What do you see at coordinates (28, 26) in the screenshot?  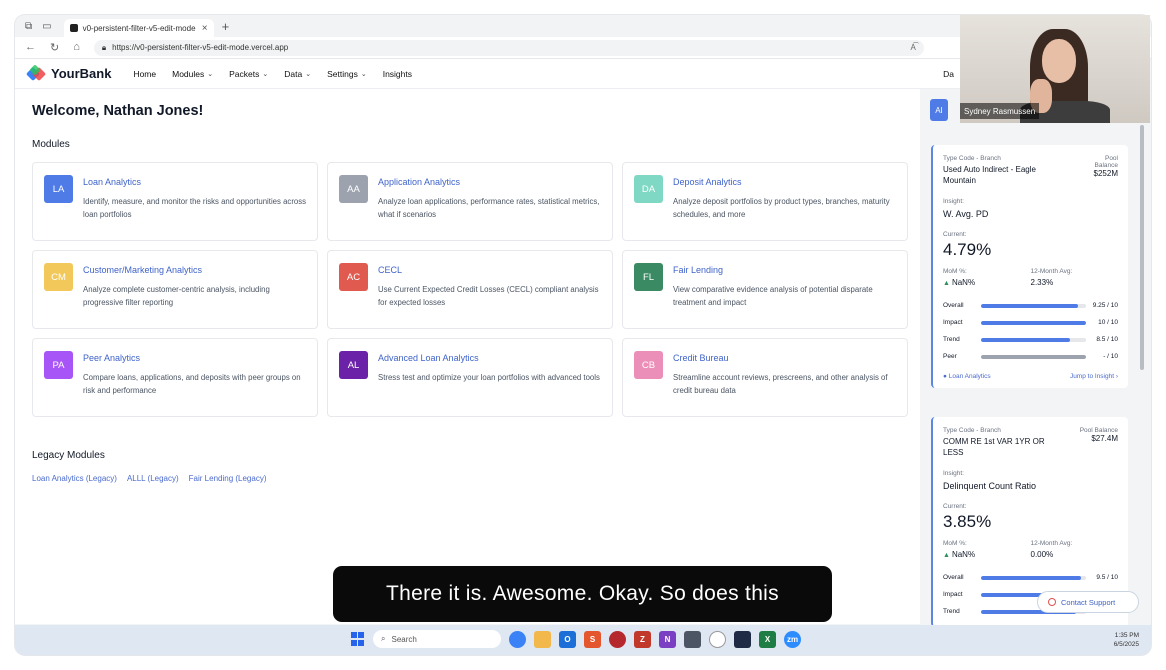 I see `workspaces-icon: ⧉` at bounding box center [28, 26].